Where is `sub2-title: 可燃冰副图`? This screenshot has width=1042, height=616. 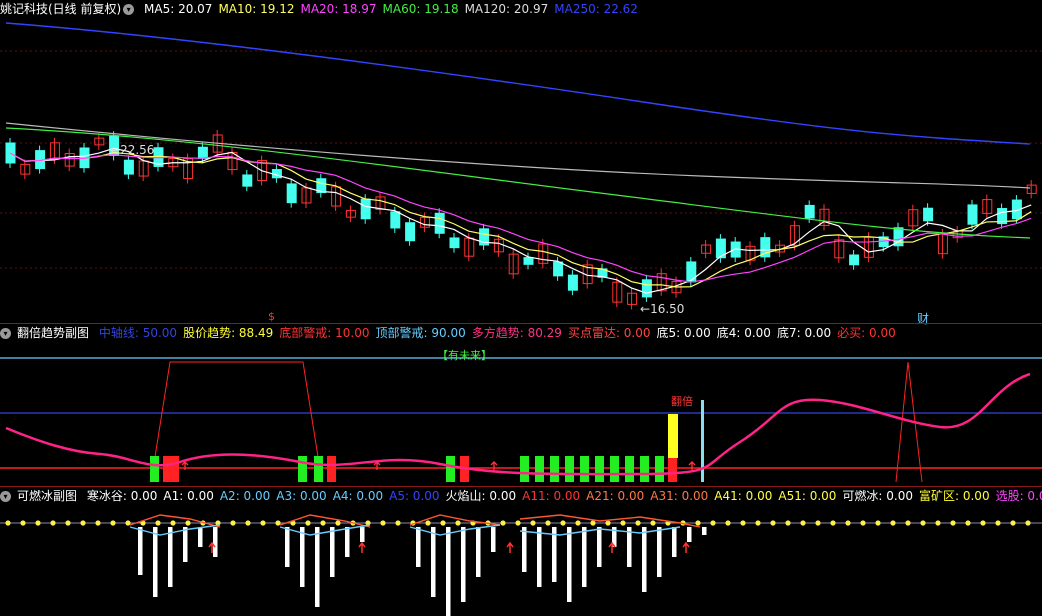
sub2-title: 可燃冰副图 is located at coordinates (47, 496).